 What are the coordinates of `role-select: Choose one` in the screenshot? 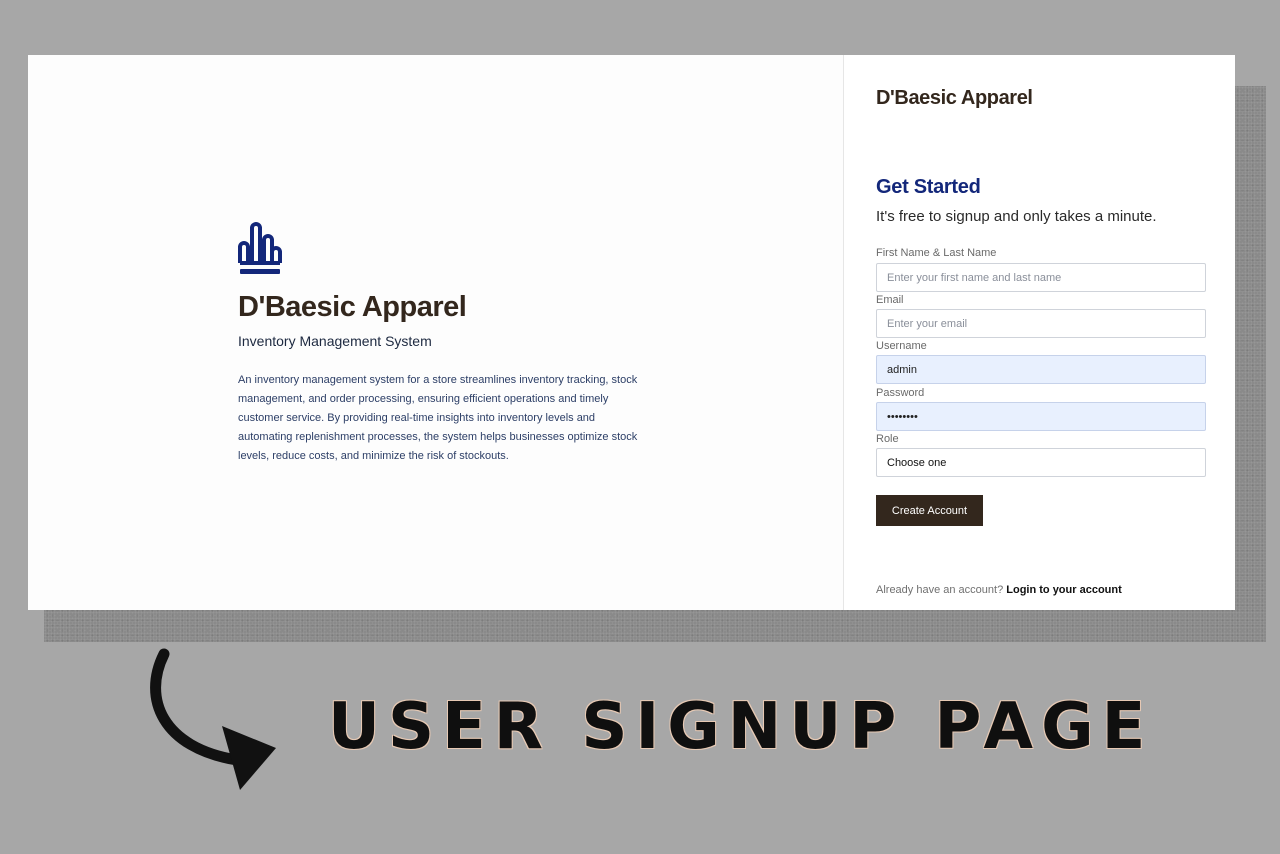 It's located at (1041, 462).